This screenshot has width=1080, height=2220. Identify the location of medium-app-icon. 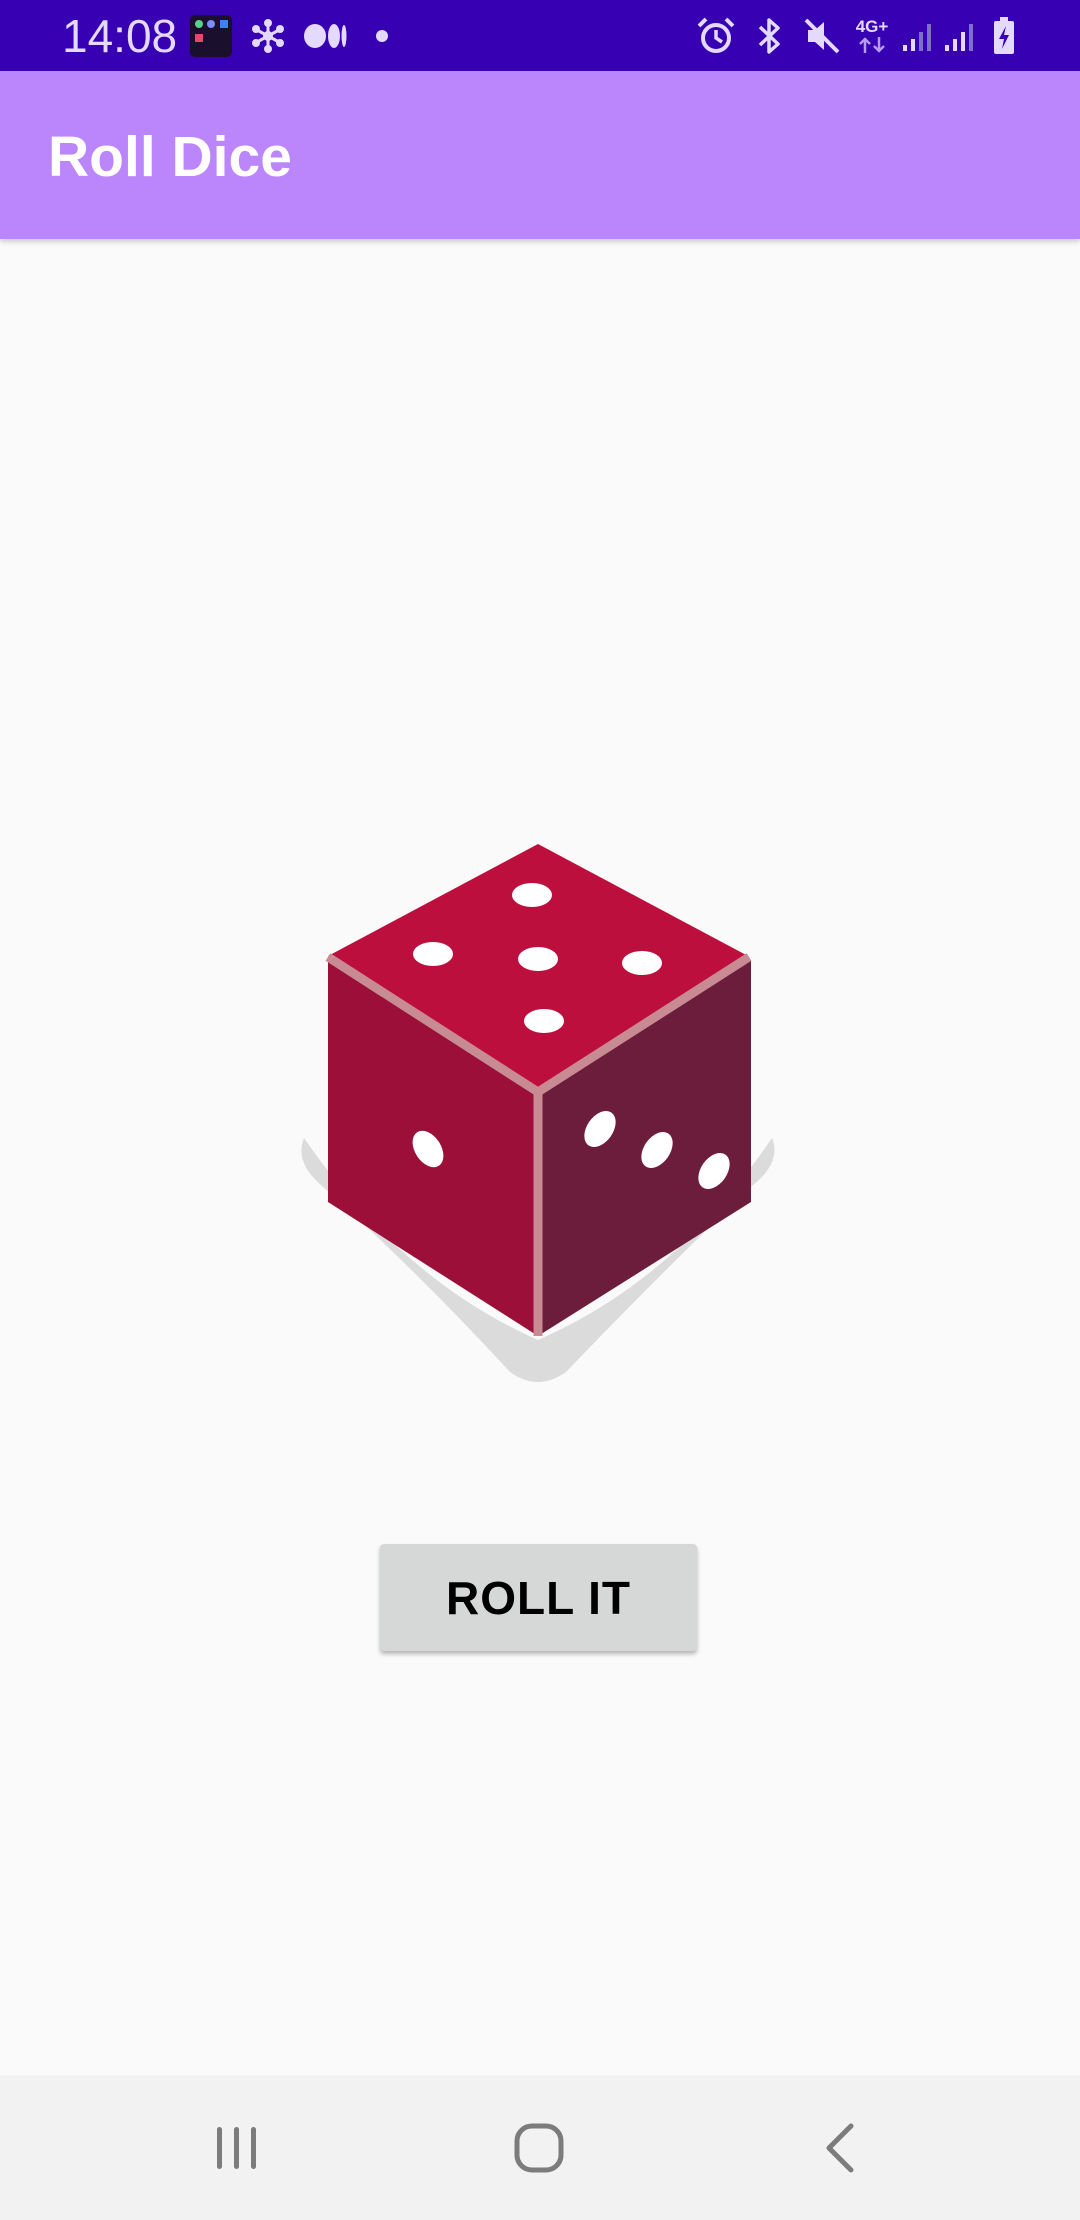
(325, 35).